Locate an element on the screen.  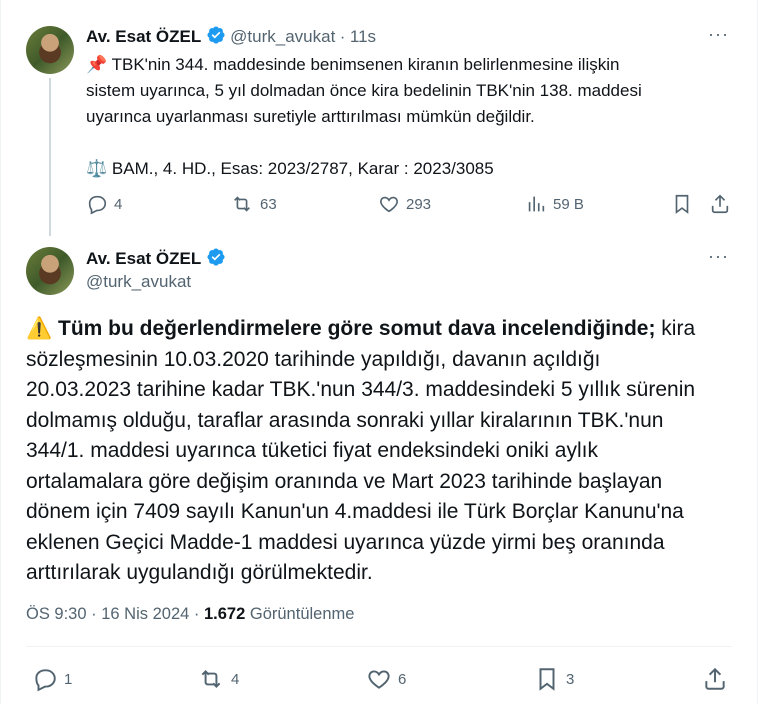
like-button: 6 is located at coordinates (386, 679).